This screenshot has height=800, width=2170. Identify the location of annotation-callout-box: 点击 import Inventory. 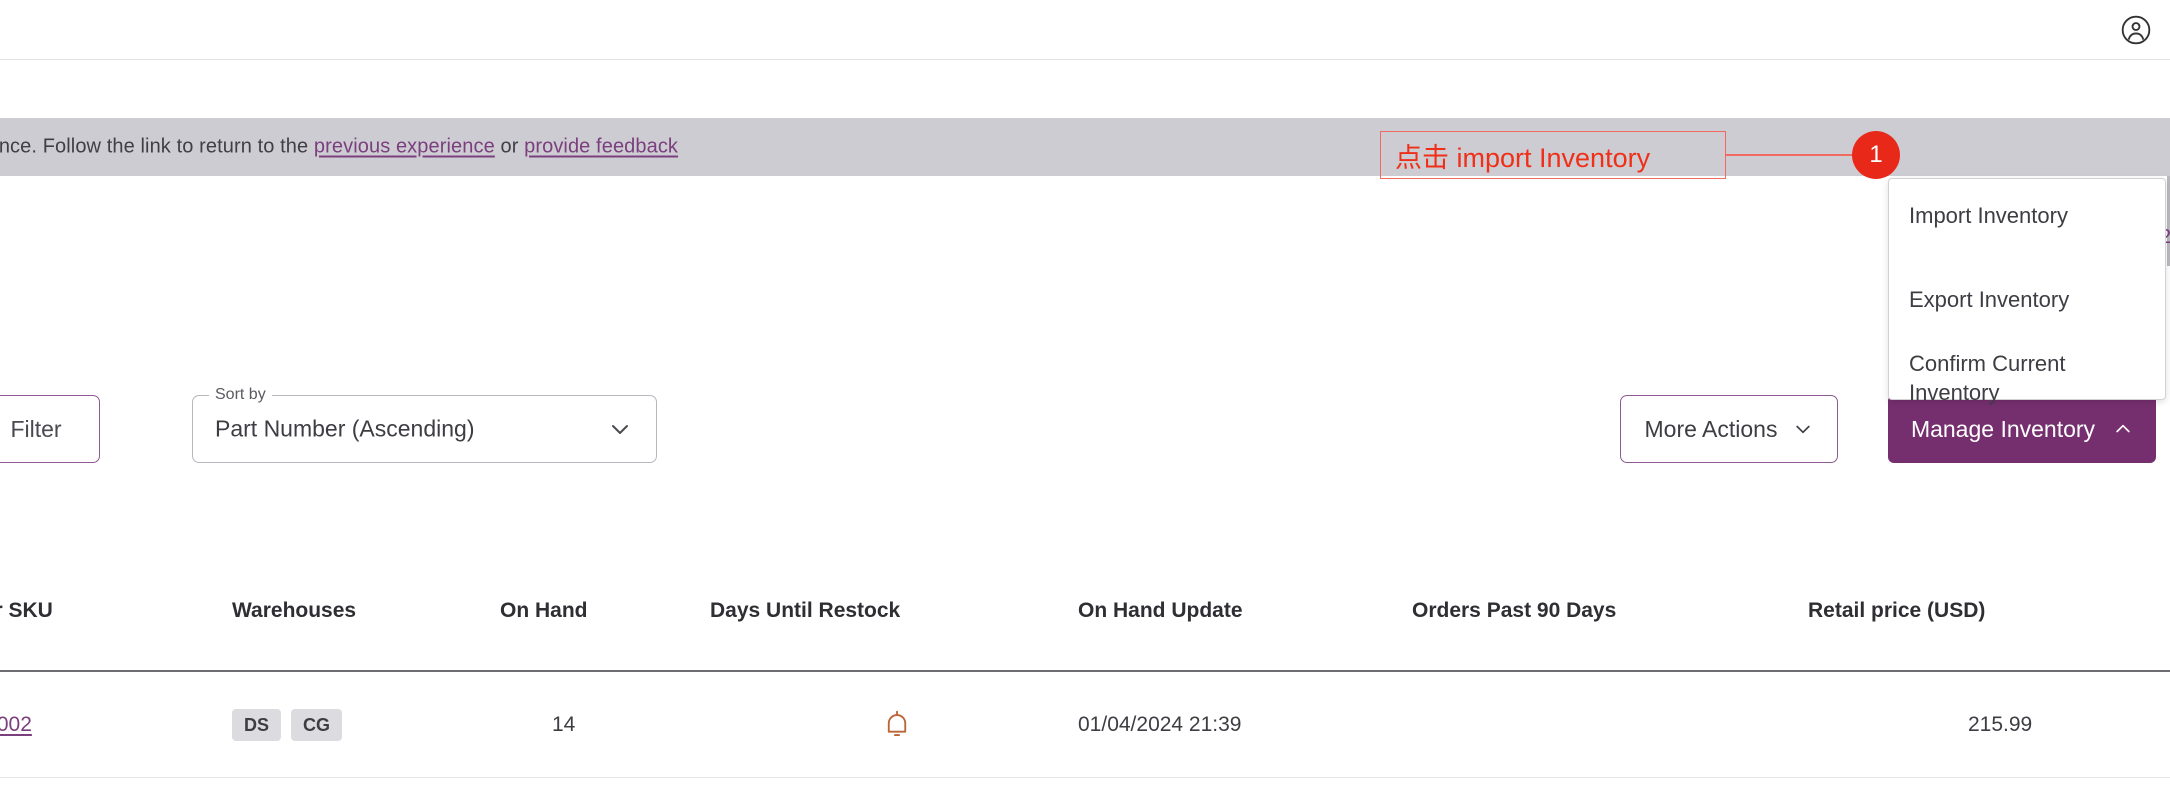
(1553, 155).